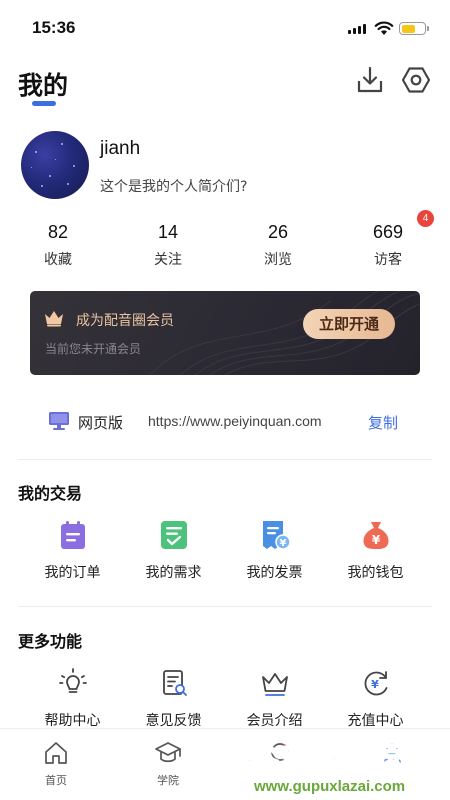 This screenshot has height=800, width=450. I want to click on page-header: 我的, so click(225, 84).